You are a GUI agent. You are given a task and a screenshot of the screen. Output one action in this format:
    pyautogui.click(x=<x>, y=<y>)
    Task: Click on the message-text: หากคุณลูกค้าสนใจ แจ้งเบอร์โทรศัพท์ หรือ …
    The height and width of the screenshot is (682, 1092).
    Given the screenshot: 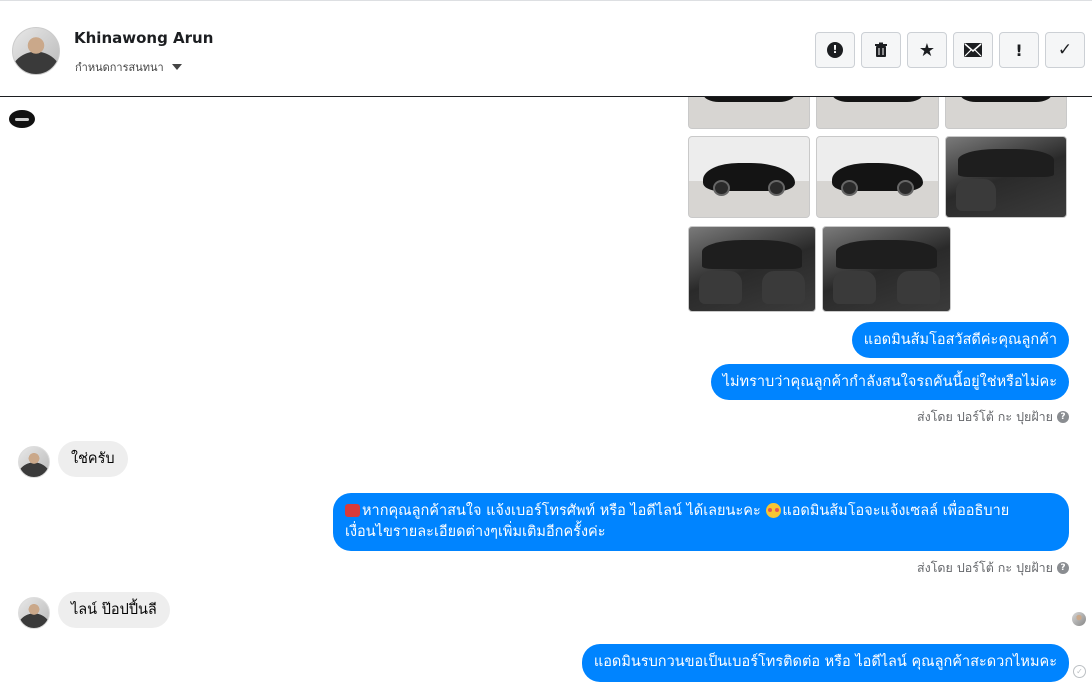 What is the action you would take?
    pyautogui.click(x=561, y=511)
    